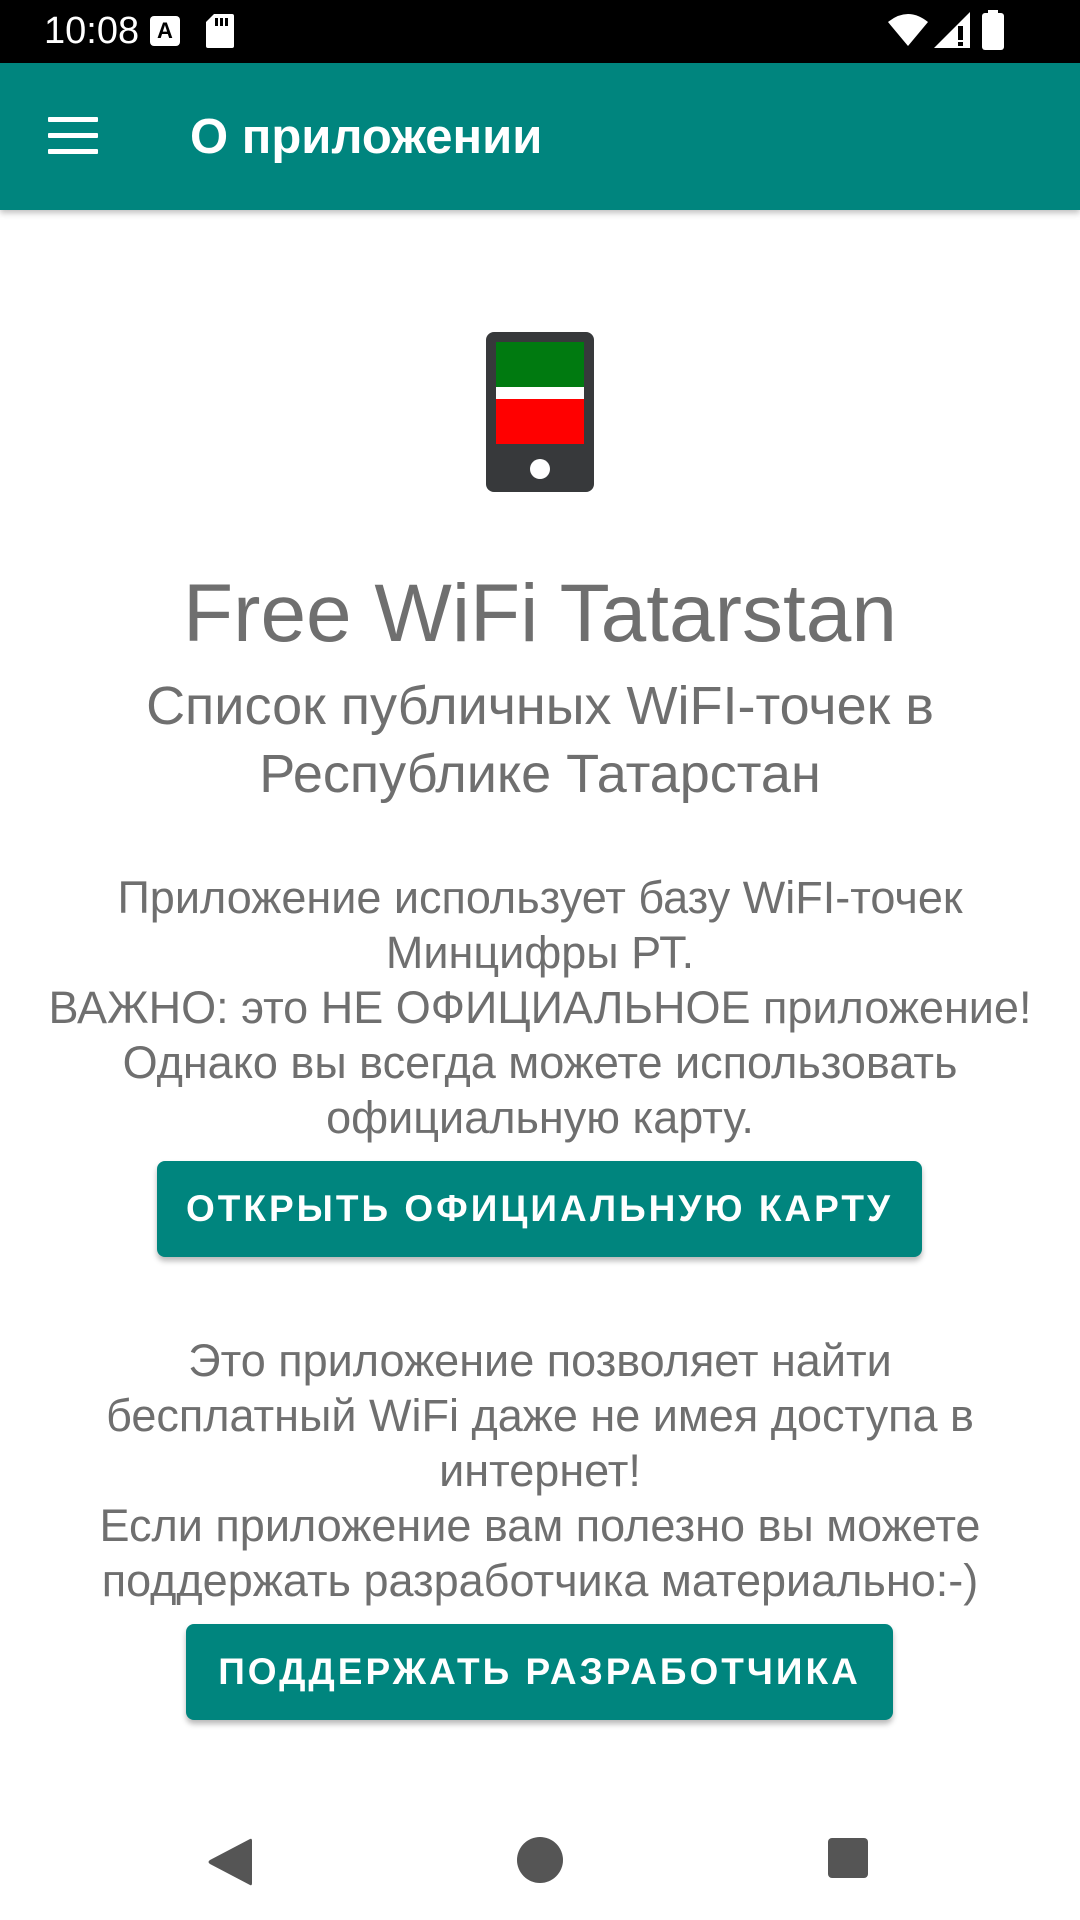 This screenshot has width=1080, height=1920. I want to click on page-title: О приложении, so click(366, 137).